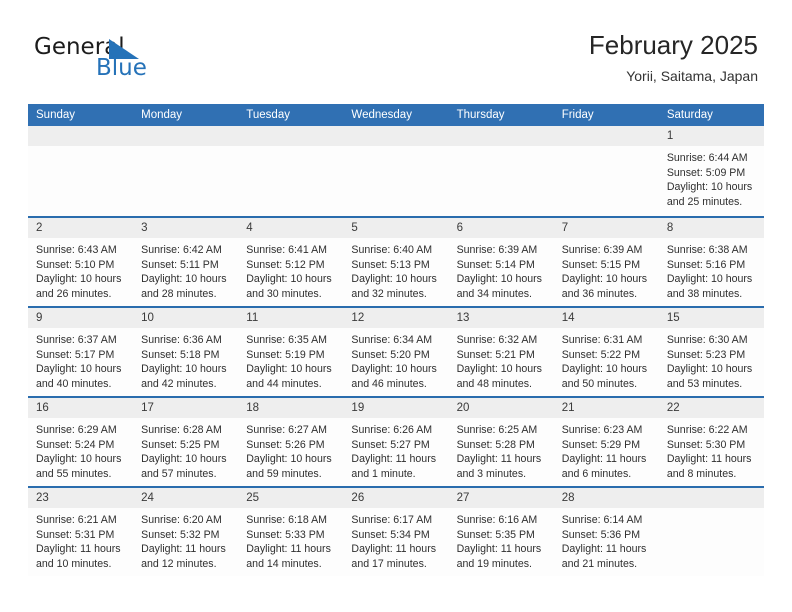  Describe the element at coordinates (604, 466) in the screenshot. I see `daylight-text: Daylight: 11 hours and 6 minutes.` at that location.